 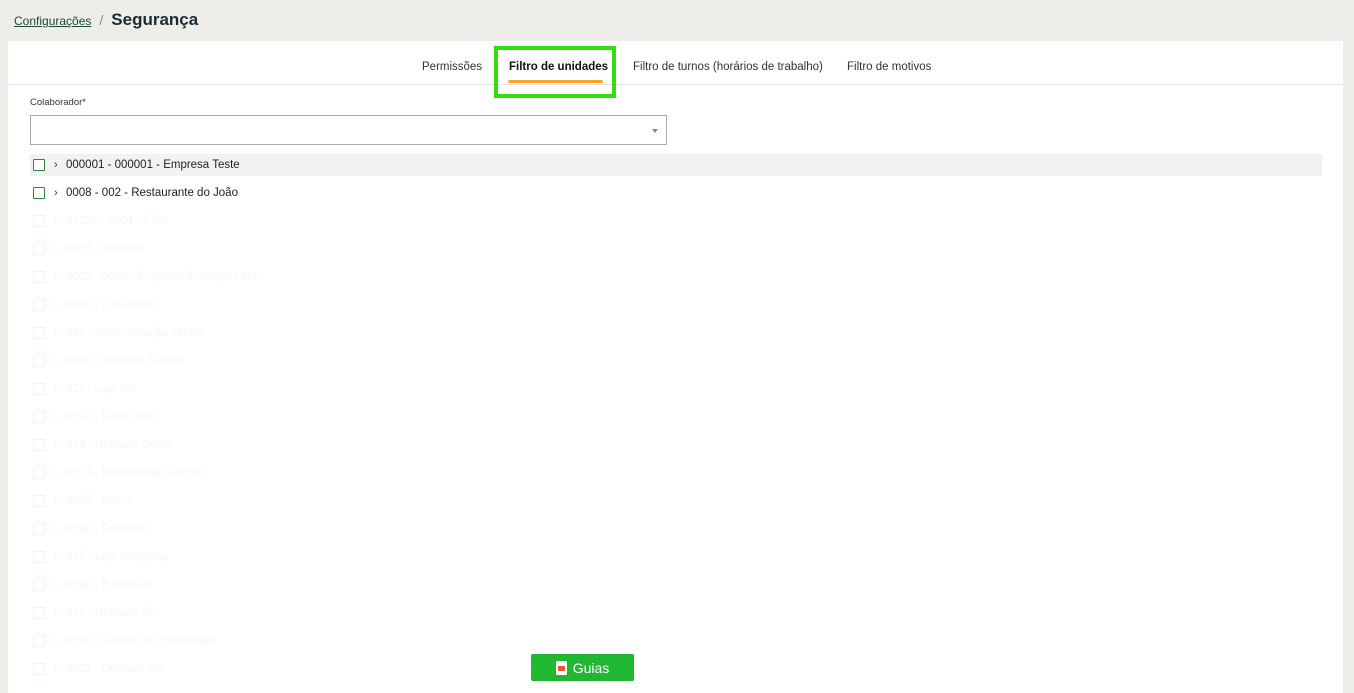 I want to click on tree-row-label: 0002 - 0003 - Empresa Exemplo Ltda, so click(x=162, y=277).